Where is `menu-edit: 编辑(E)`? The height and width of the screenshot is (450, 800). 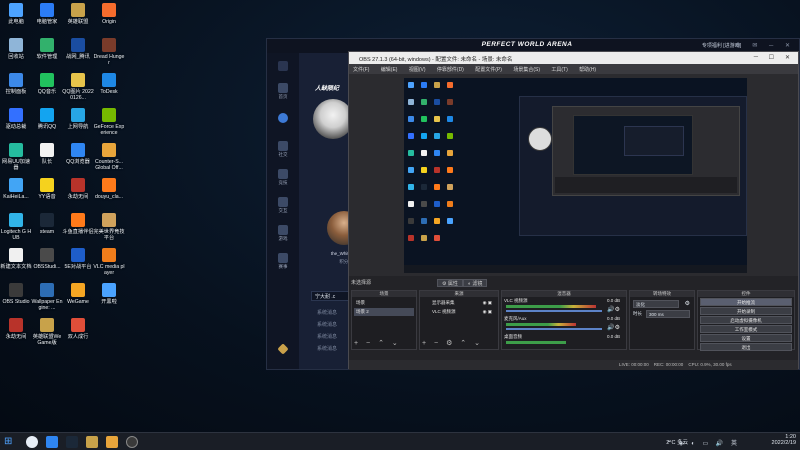
menu-edit: 编辑(E) is located at coordinates (389, 70).